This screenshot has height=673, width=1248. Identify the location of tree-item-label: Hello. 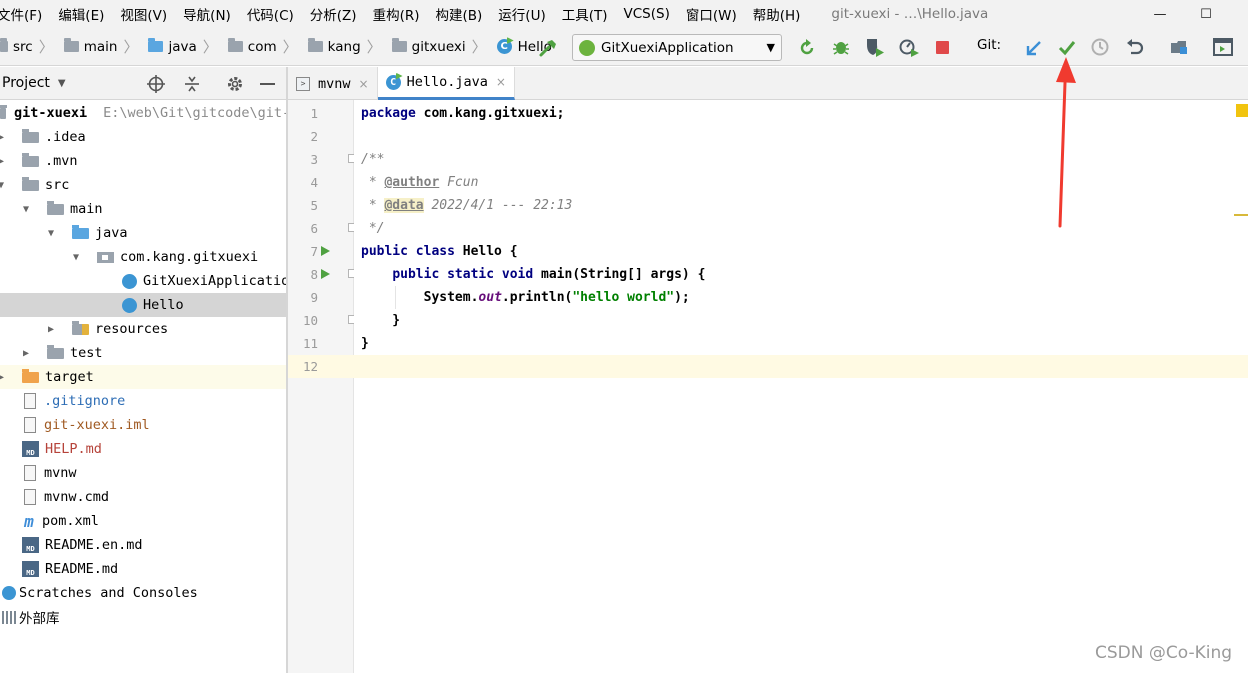
(163, 305).